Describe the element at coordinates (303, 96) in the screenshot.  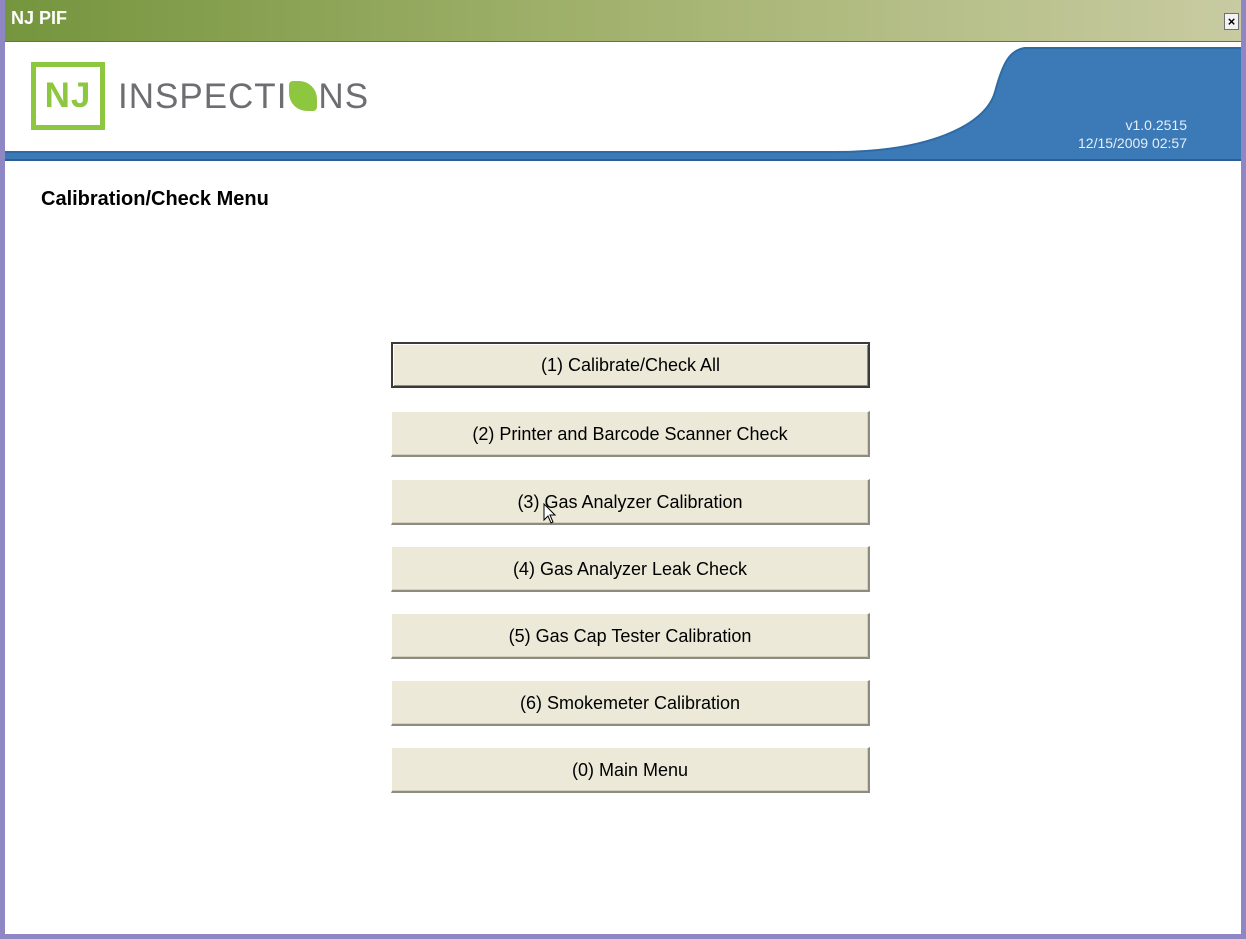
I see `leaf-icon` at that location.